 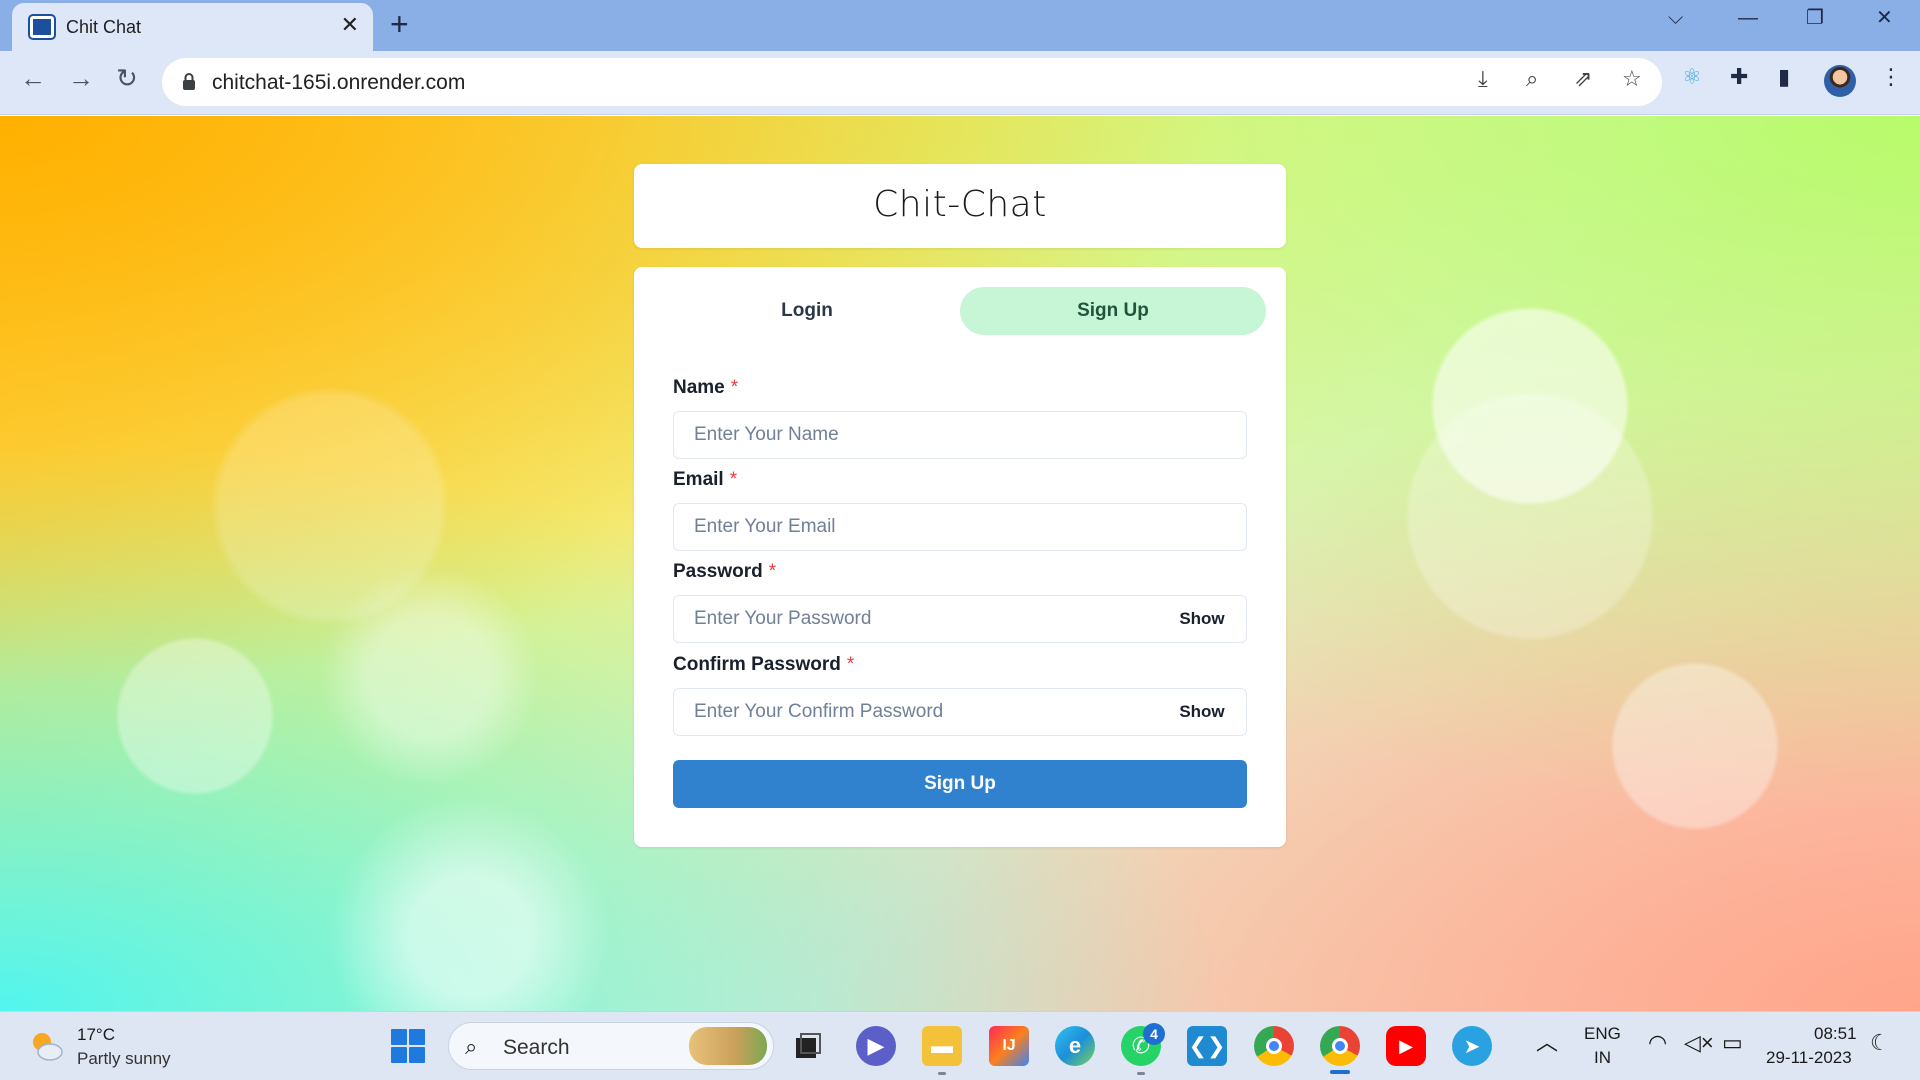 What do you see at coordinates (1113, 311) in the screenshot?
I see `tab-signup: Sign Up` at bounding box center [1113, 311].